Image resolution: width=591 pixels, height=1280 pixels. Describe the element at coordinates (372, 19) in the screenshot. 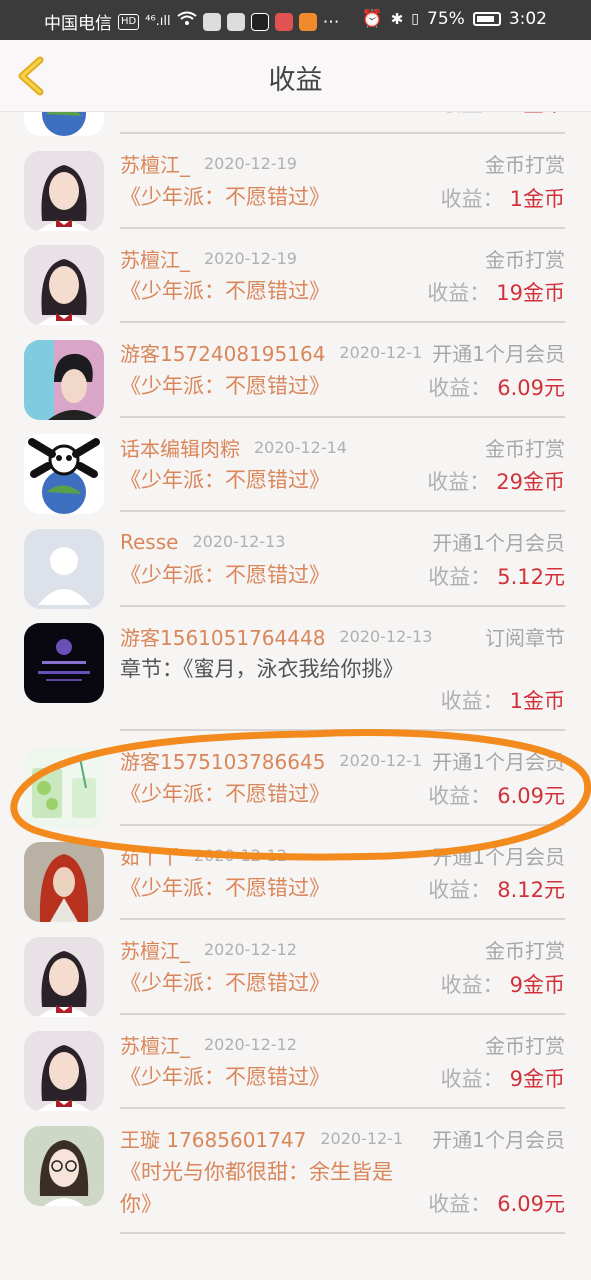

I see `alarm-icon: ⏰` at that location.